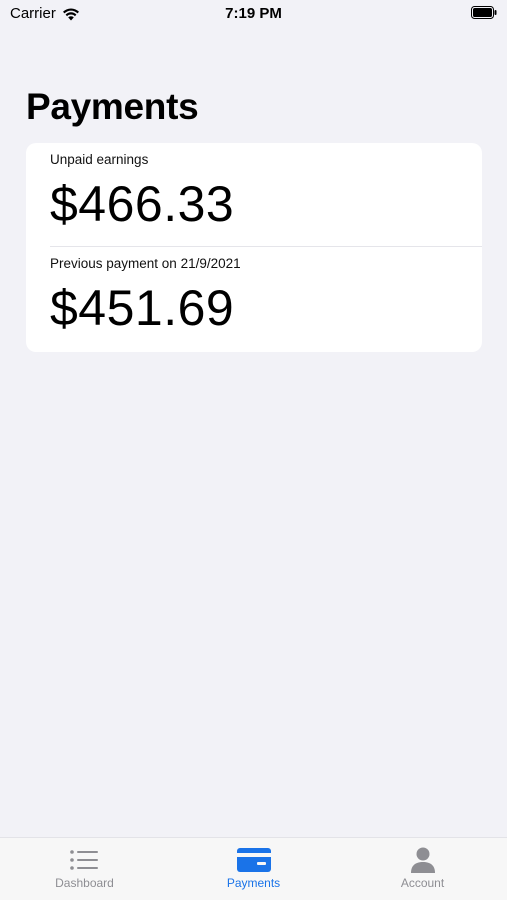 This screenshot has height=900, width=507. What do you see at coordinates (83, 860) in the screenshot?
I see `list-icon` at bounding box center [83, 860].